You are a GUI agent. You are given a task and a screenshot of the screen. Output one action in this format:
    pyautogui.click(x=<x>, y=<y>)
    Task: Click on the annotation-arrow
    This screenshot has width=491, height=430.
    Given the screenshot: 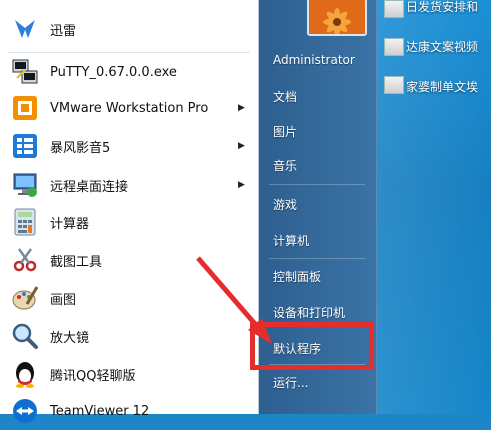 What is the action you would take?
    pyautogui.click(x=234, y=300)
    